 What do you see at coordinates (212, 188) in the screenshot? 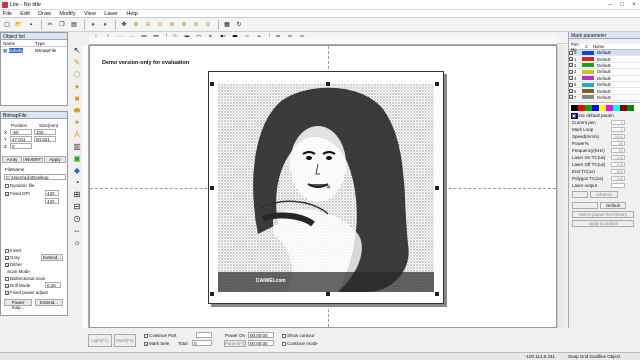
I see `handle-ml` at bounding box center [212, 188].